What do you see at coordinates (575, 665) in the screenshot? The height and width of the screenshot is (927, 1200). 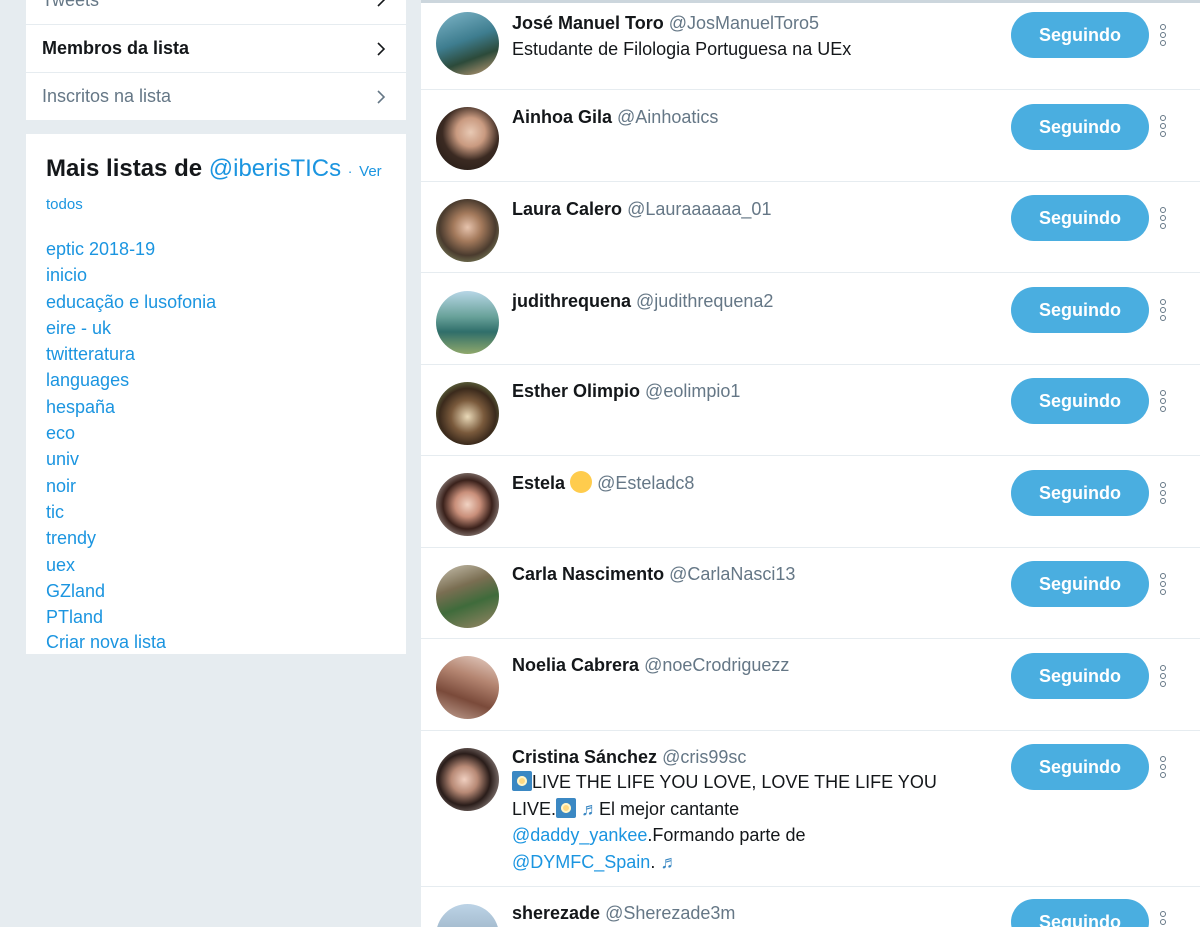 I see `member-name: Noelia Cabrera` at bounding box center [575, 665].